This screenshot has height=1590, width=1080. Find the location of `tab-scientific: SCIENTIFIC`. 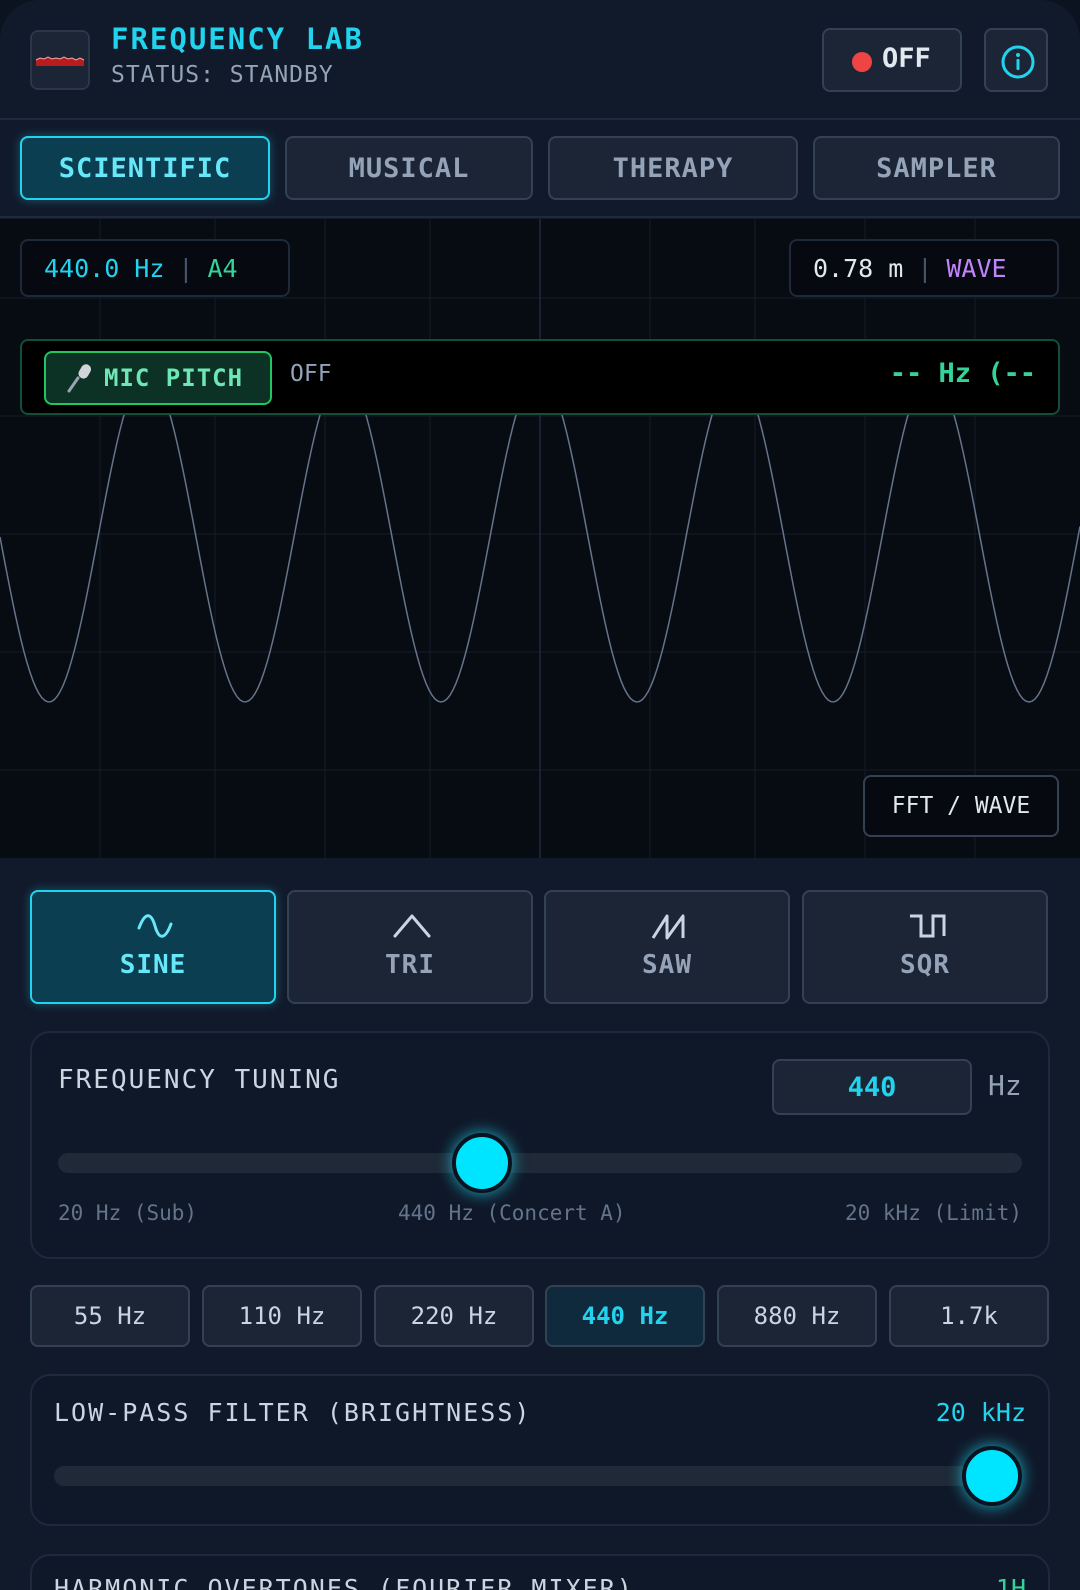

tab-scientific: SCIENTIFIC is located at coordinates (145, 168).